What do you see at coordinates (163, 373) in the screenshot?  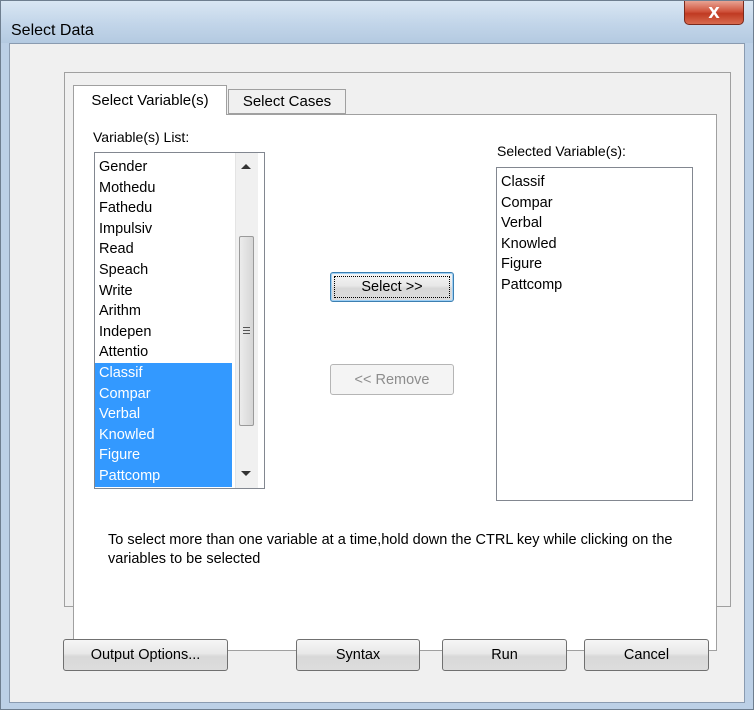 I see `variable-list-item: Classif` at bounding box center [163, 373].